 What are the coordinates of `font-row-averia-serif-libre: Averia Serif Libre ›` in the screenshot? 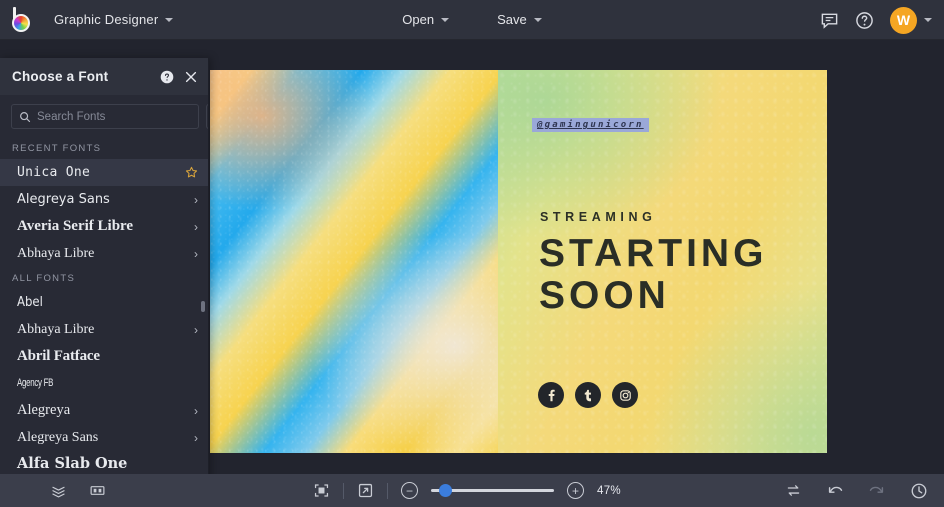 It's located at (104, 226).